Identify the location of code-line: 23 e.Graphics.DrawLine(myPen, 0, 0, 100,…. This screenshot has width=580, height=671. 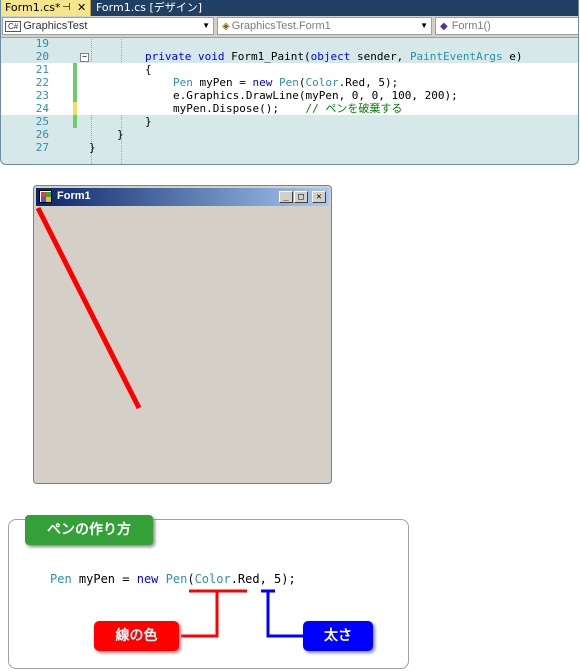
(289, 95).